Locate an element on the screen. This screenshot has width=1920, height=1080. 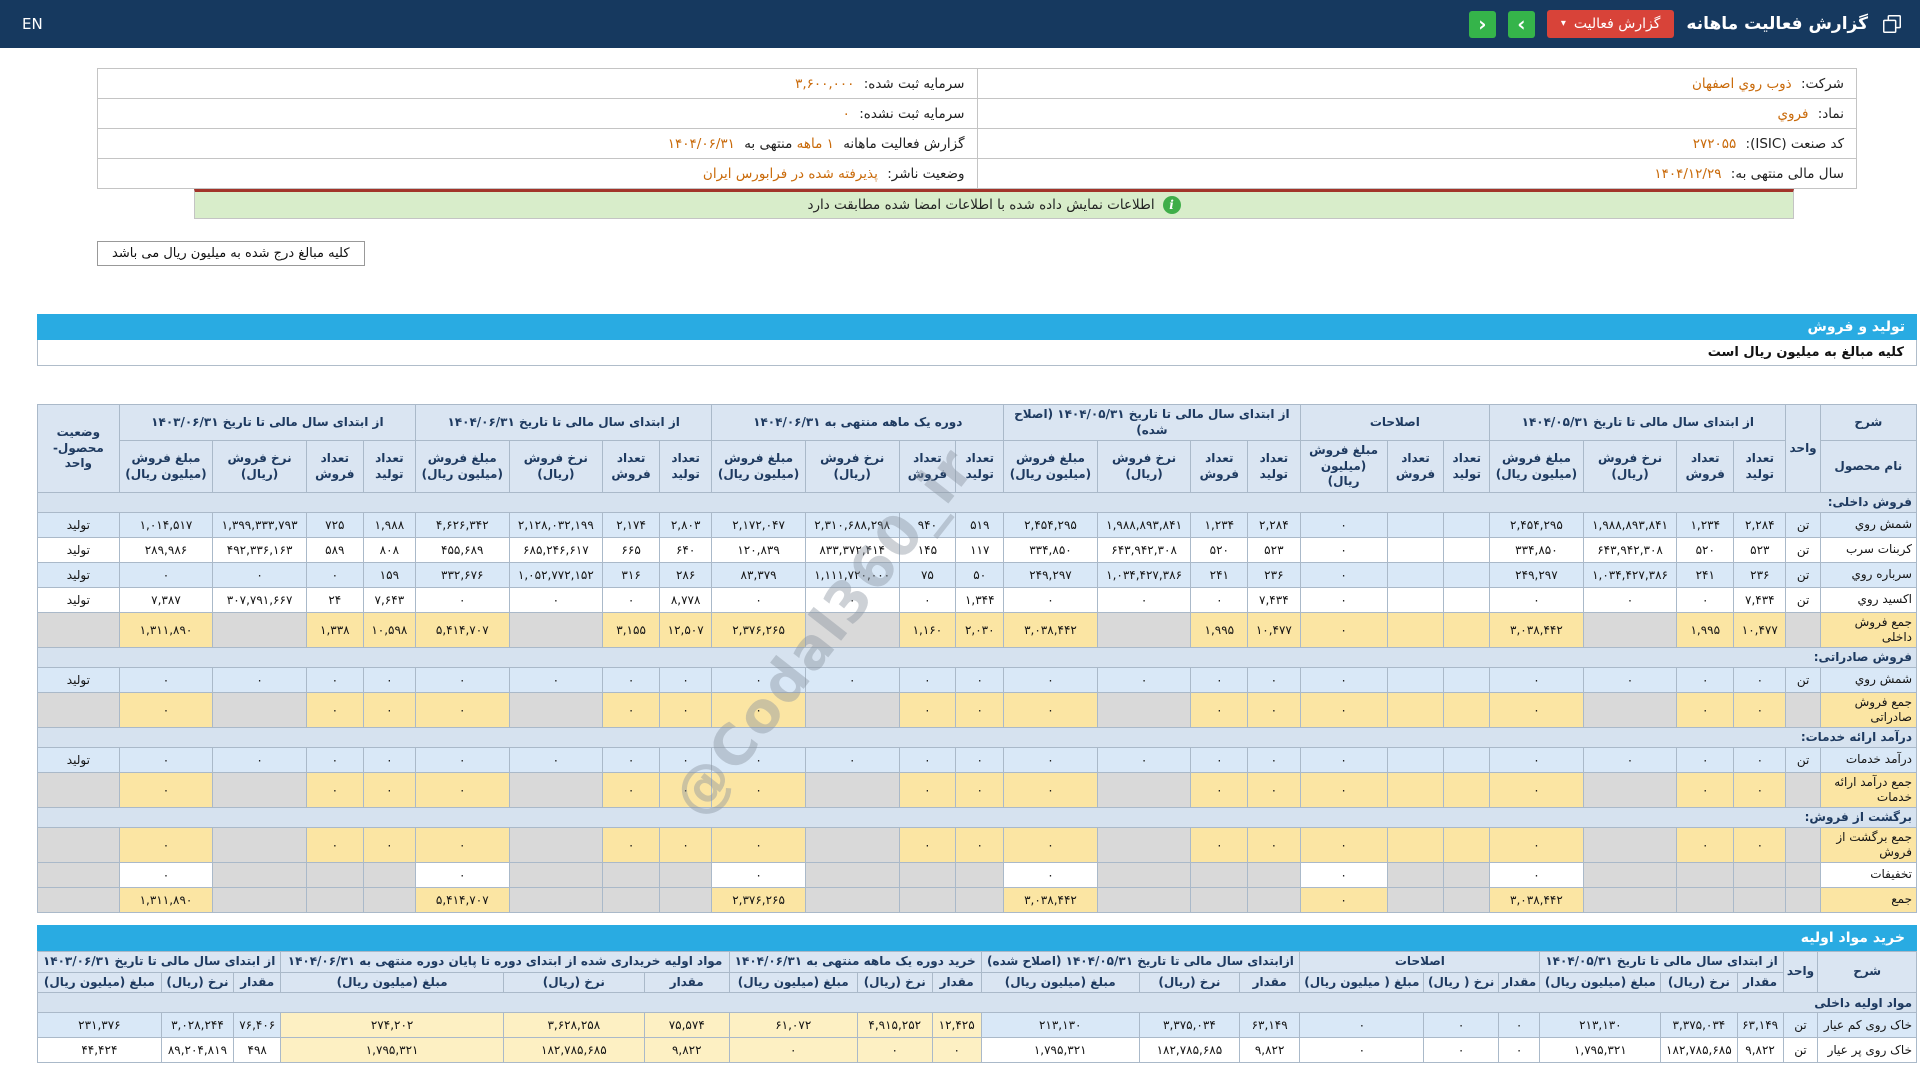
value-cell: ۲,۳۱۰,۶۸۸,۲۹۸ is located at coordinates (852, 524).